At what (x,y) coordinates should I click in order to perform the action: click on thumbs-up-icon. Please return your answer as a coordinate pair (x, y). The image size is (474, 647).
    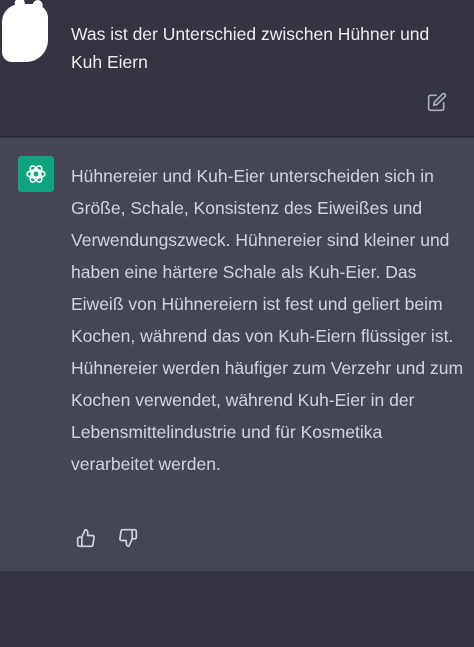
    Looking at the image, I should click on (86, 538).